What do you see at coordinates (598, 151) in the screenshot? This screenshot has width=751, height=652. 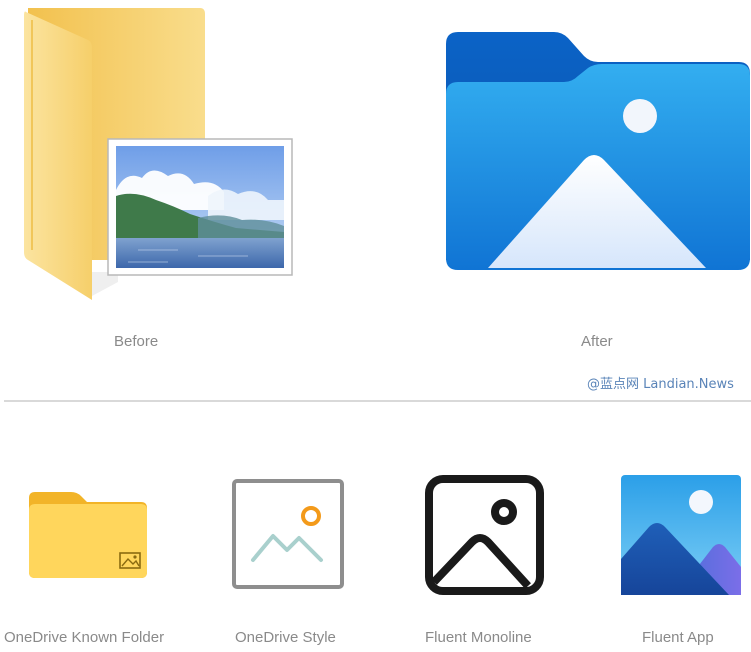 I see `new-pictures-folder-icon` at bounding box center [598, 151].